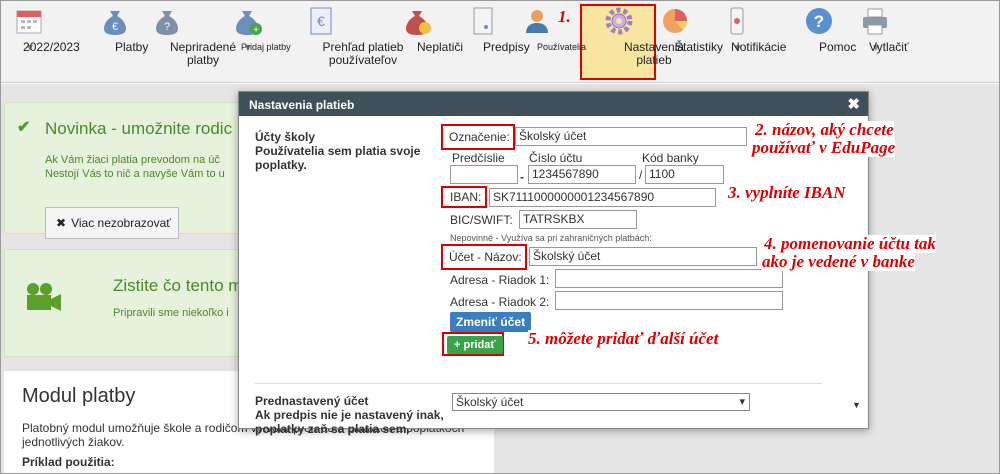 Image resolution: width=1000 pixels, height=474 pixels. What do you see at coordinates (857, 272) in the screenshot?
I see `dialog-scrollbar: ▲ ▼` at bounding box center [857, 272].